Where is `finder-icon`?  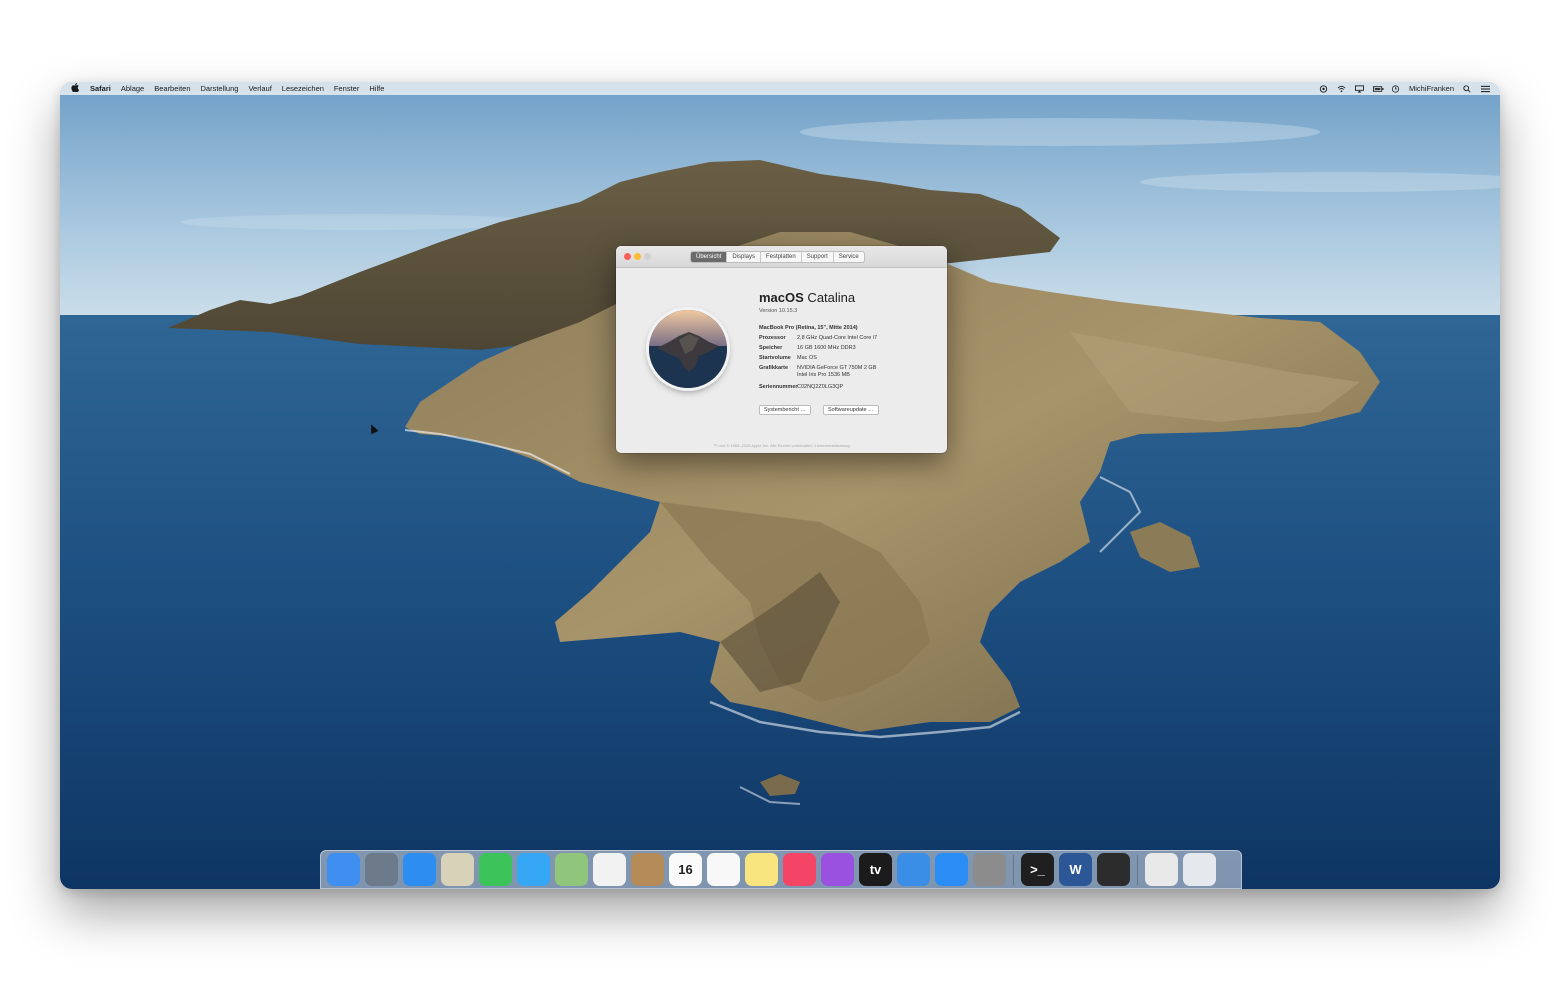
finder-icon is located at coordinates (343, 869).